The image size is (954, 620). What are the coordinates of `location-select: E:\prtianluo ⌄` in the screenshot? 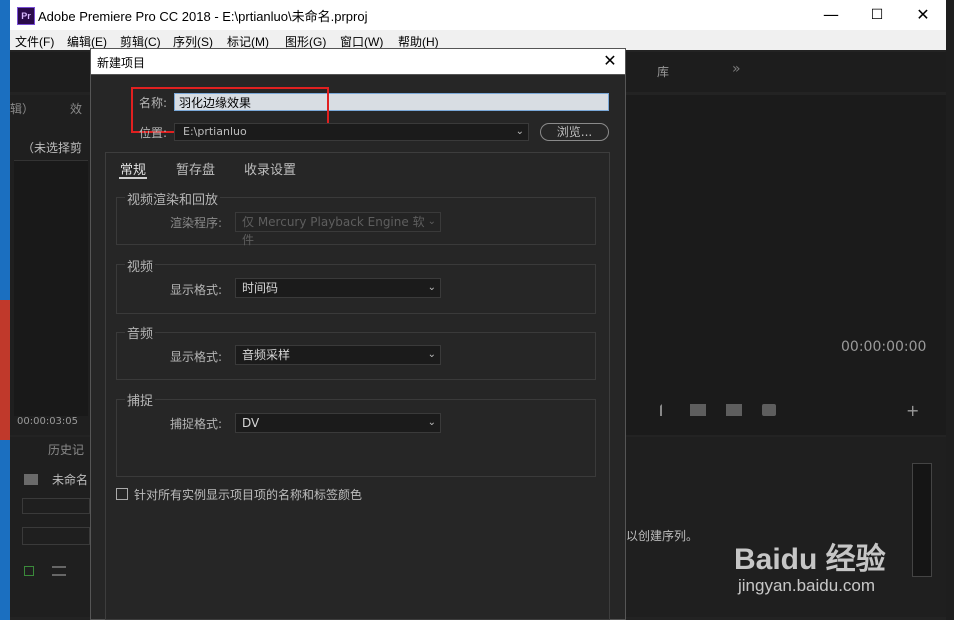 It's located at (351, 132).